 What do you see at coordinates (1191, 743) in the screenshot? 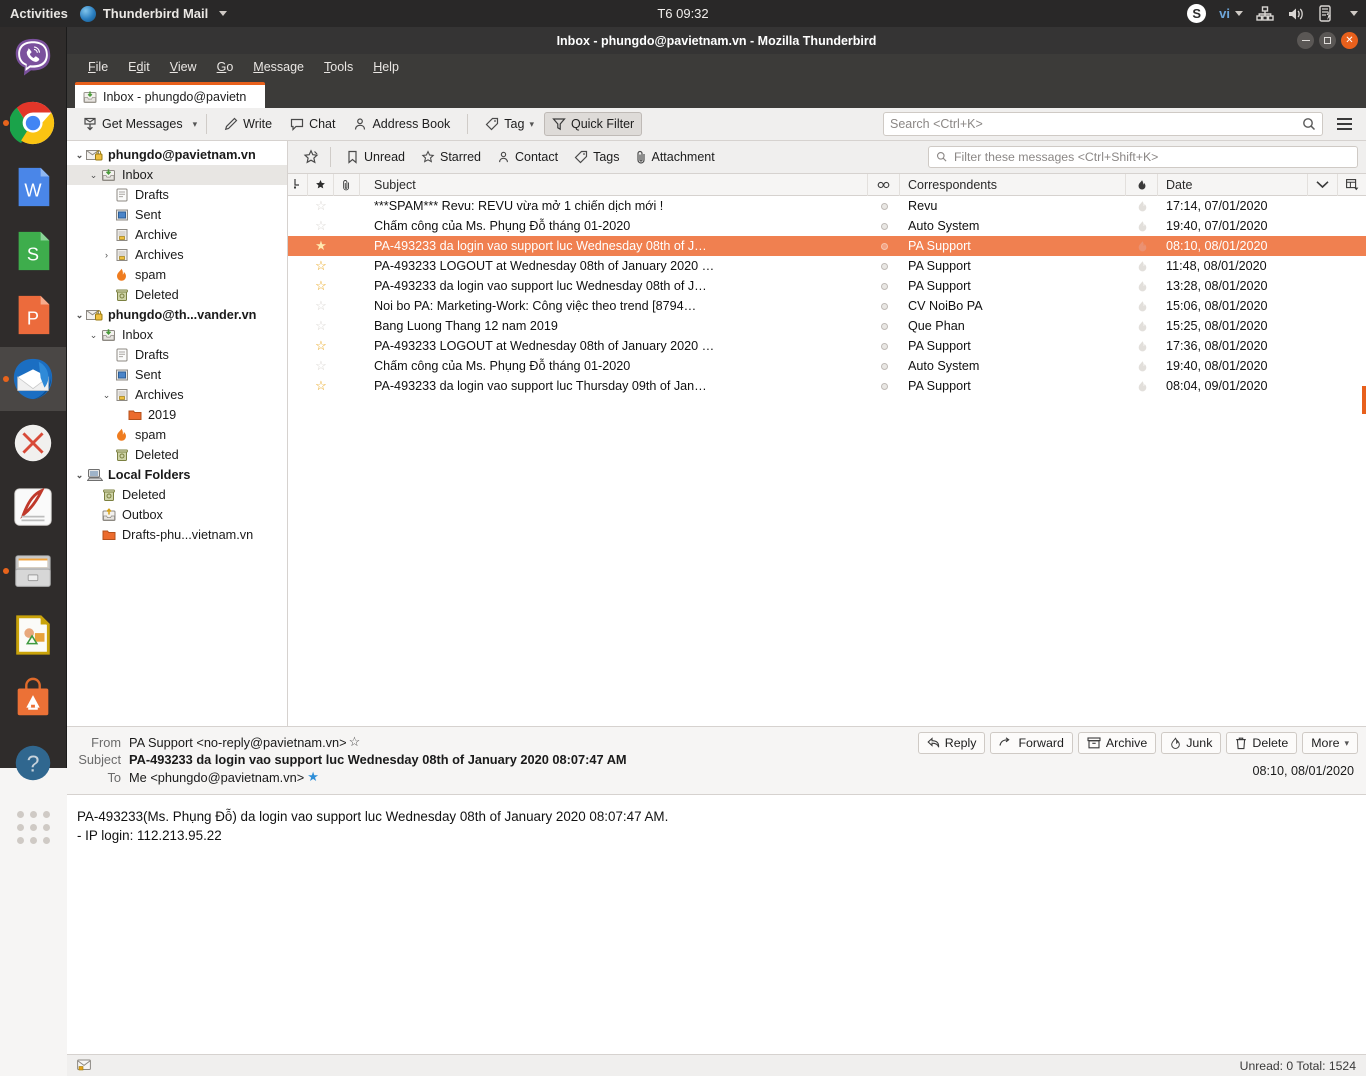
I see `junk-button: Junk` at bounding box center [1191, 743].